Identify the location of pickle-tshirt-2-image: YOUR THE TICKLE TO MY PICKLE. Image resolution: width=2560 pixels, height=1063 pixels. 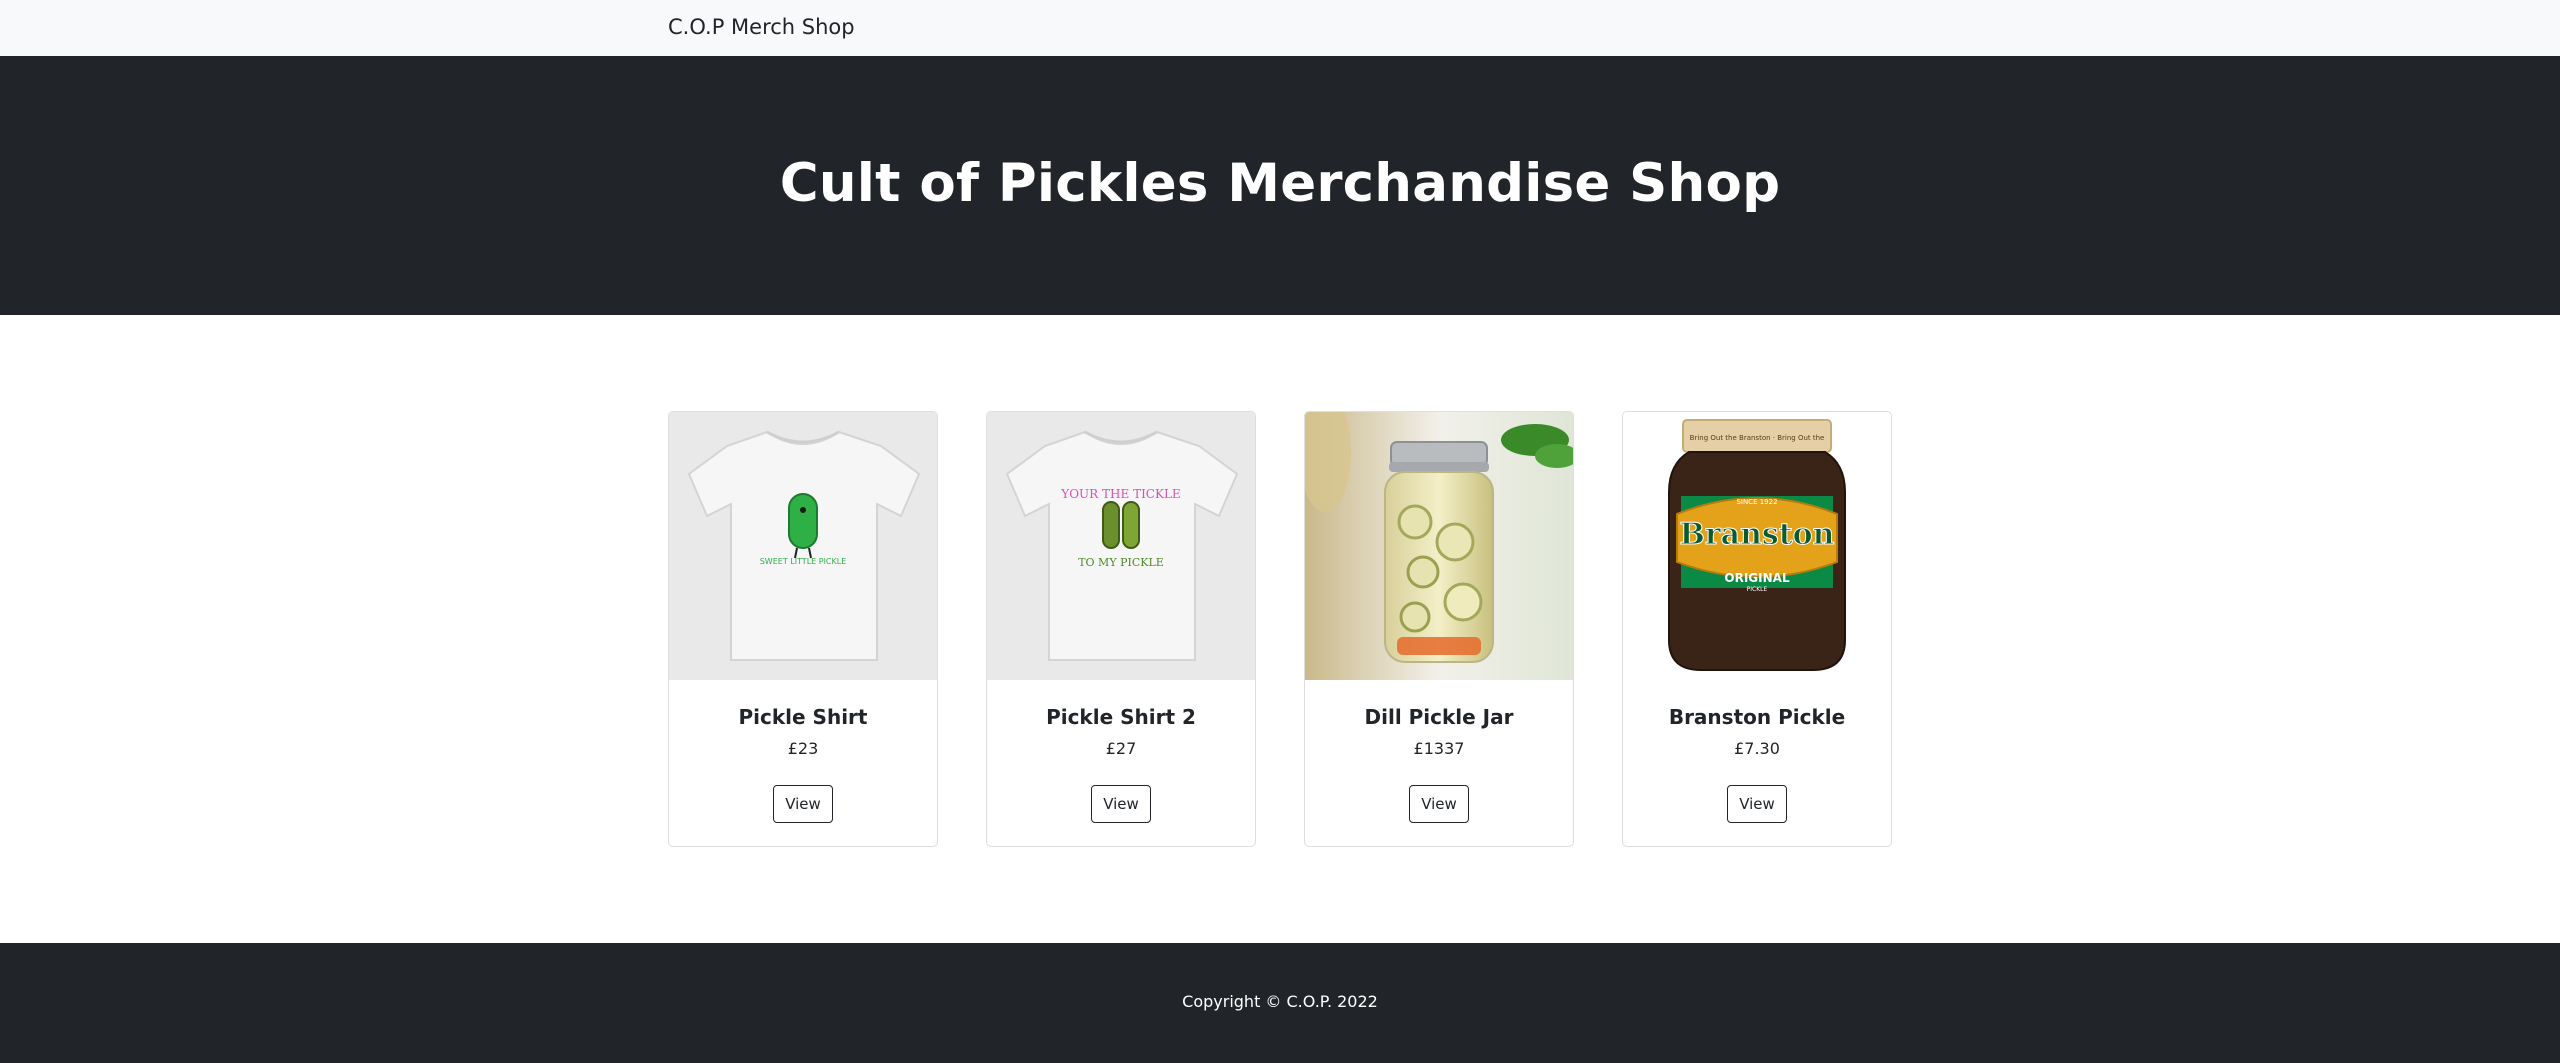
(1121, 546).